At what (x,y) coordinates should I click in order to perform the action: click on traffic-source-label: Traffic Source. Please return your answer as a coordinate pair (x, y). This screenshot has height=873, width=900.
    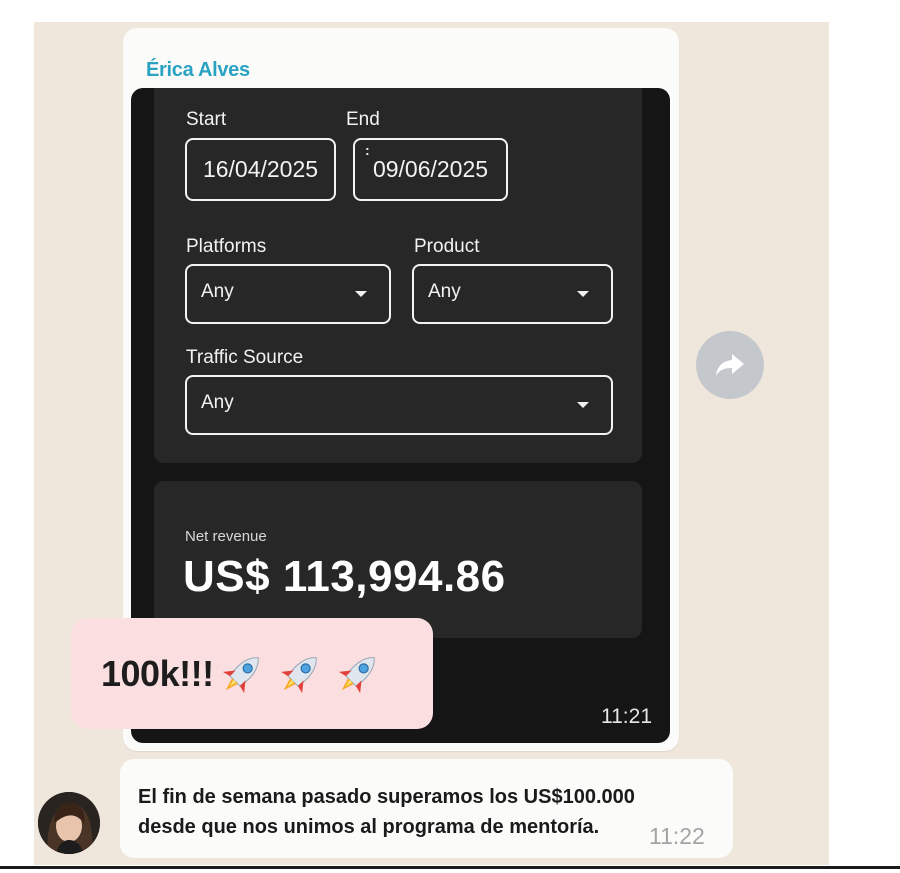
    Looking at the image, I should click on (245, 357).